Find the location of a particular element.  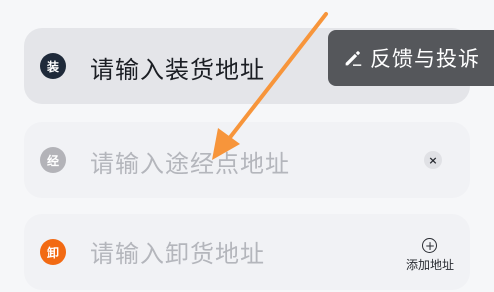

load-address-input: 请输入装货地址 is located at coordinates (177, 67).